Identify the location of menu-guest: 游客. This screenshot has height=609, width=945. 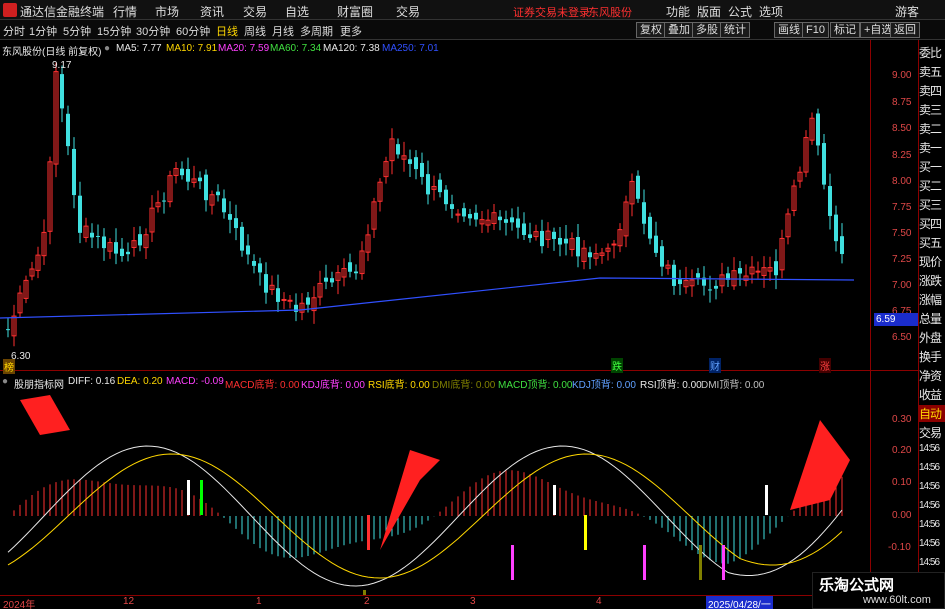
(907, 11).